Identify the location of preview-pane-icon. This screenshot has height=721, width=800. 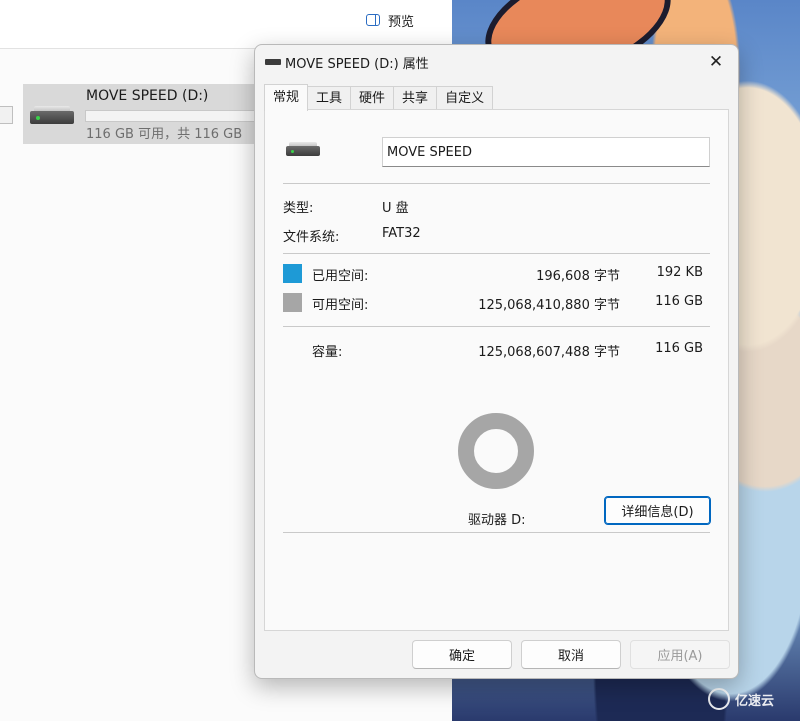
(373, 20).